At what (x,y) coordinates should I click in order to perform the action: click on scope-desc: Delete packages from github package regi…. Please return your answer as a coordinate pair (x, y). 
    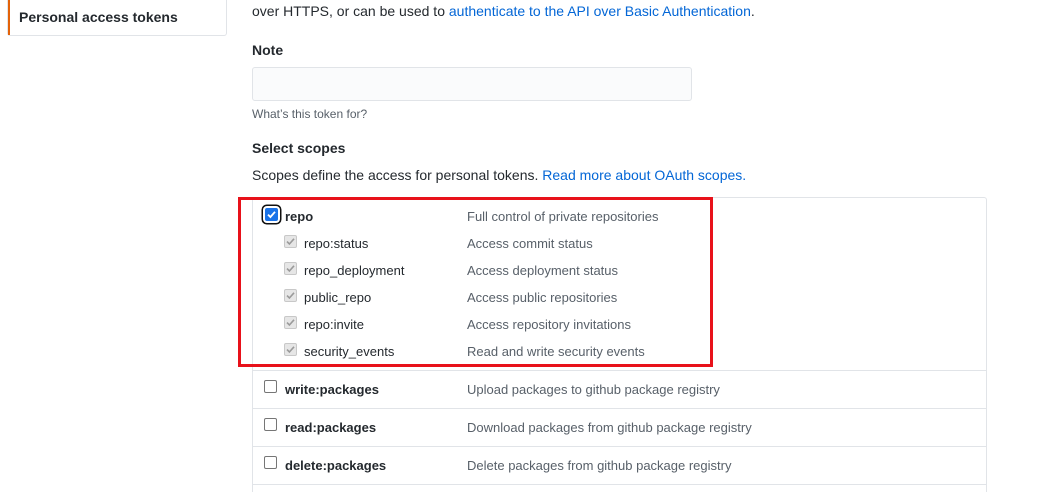
    Looking at the image, I should click on (599, 465).